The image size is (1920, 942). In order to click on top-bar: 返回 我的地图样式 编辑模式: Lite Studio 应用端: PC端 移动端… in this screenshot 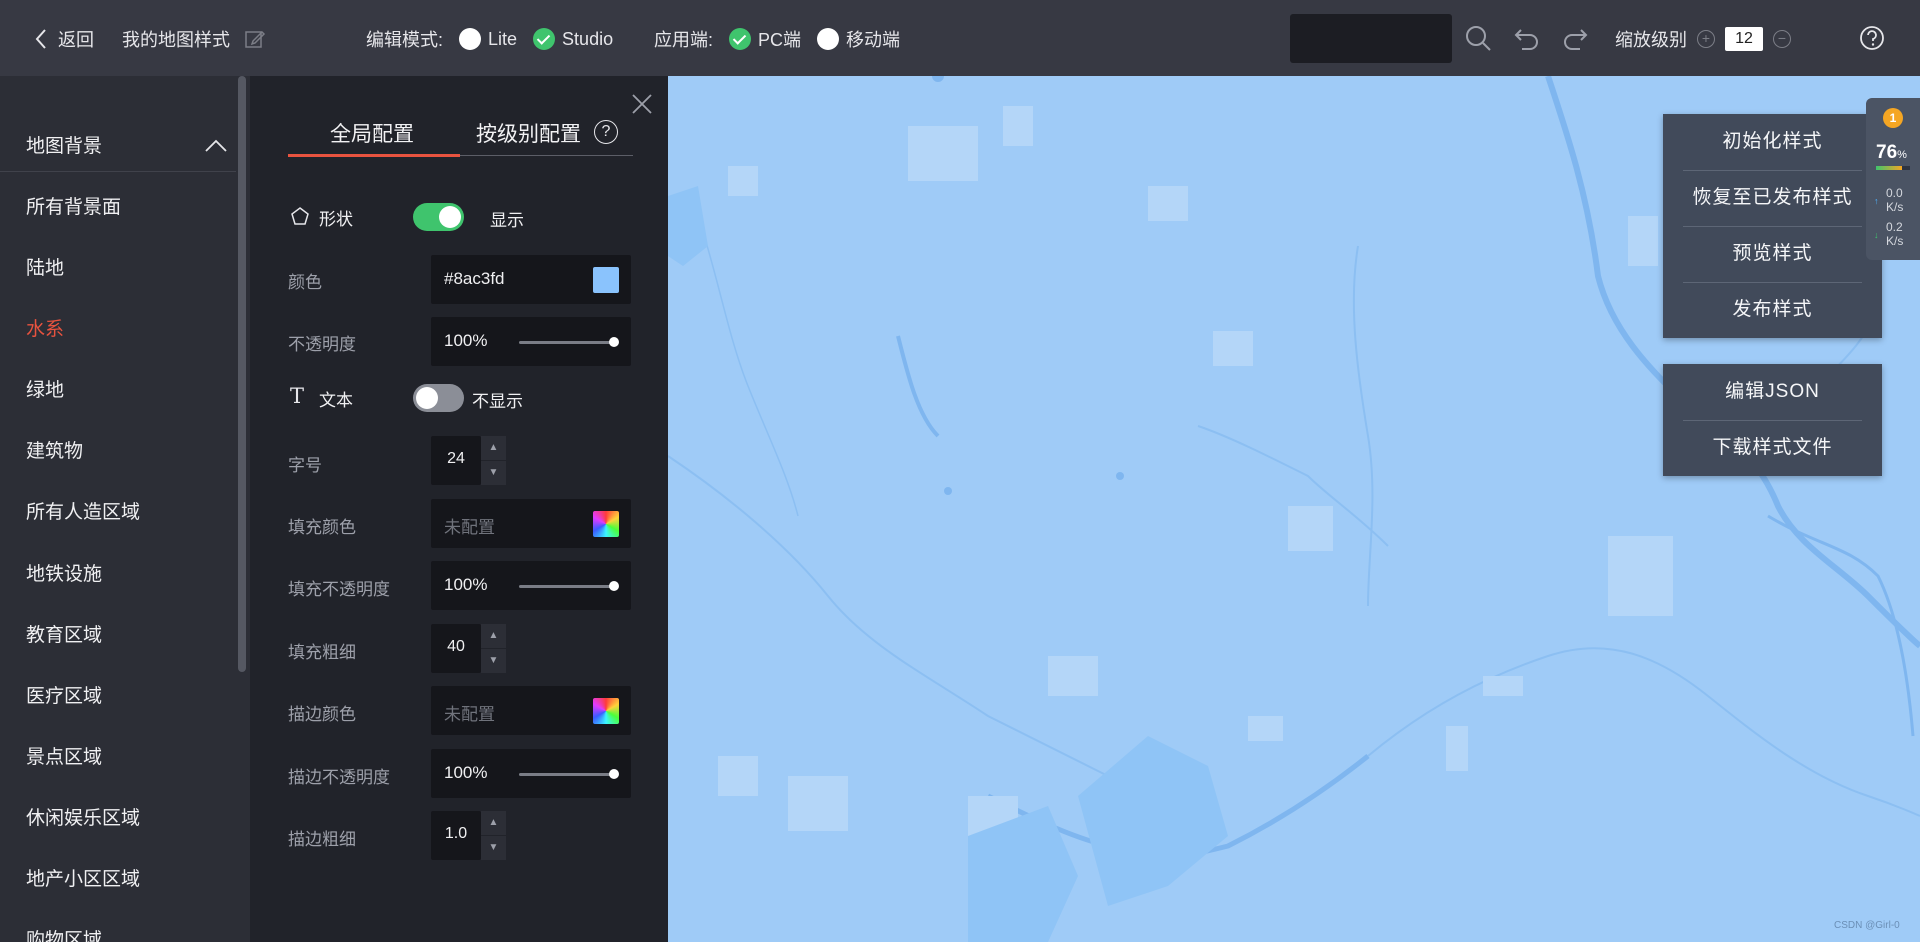, I will do `click(960, 38)`.